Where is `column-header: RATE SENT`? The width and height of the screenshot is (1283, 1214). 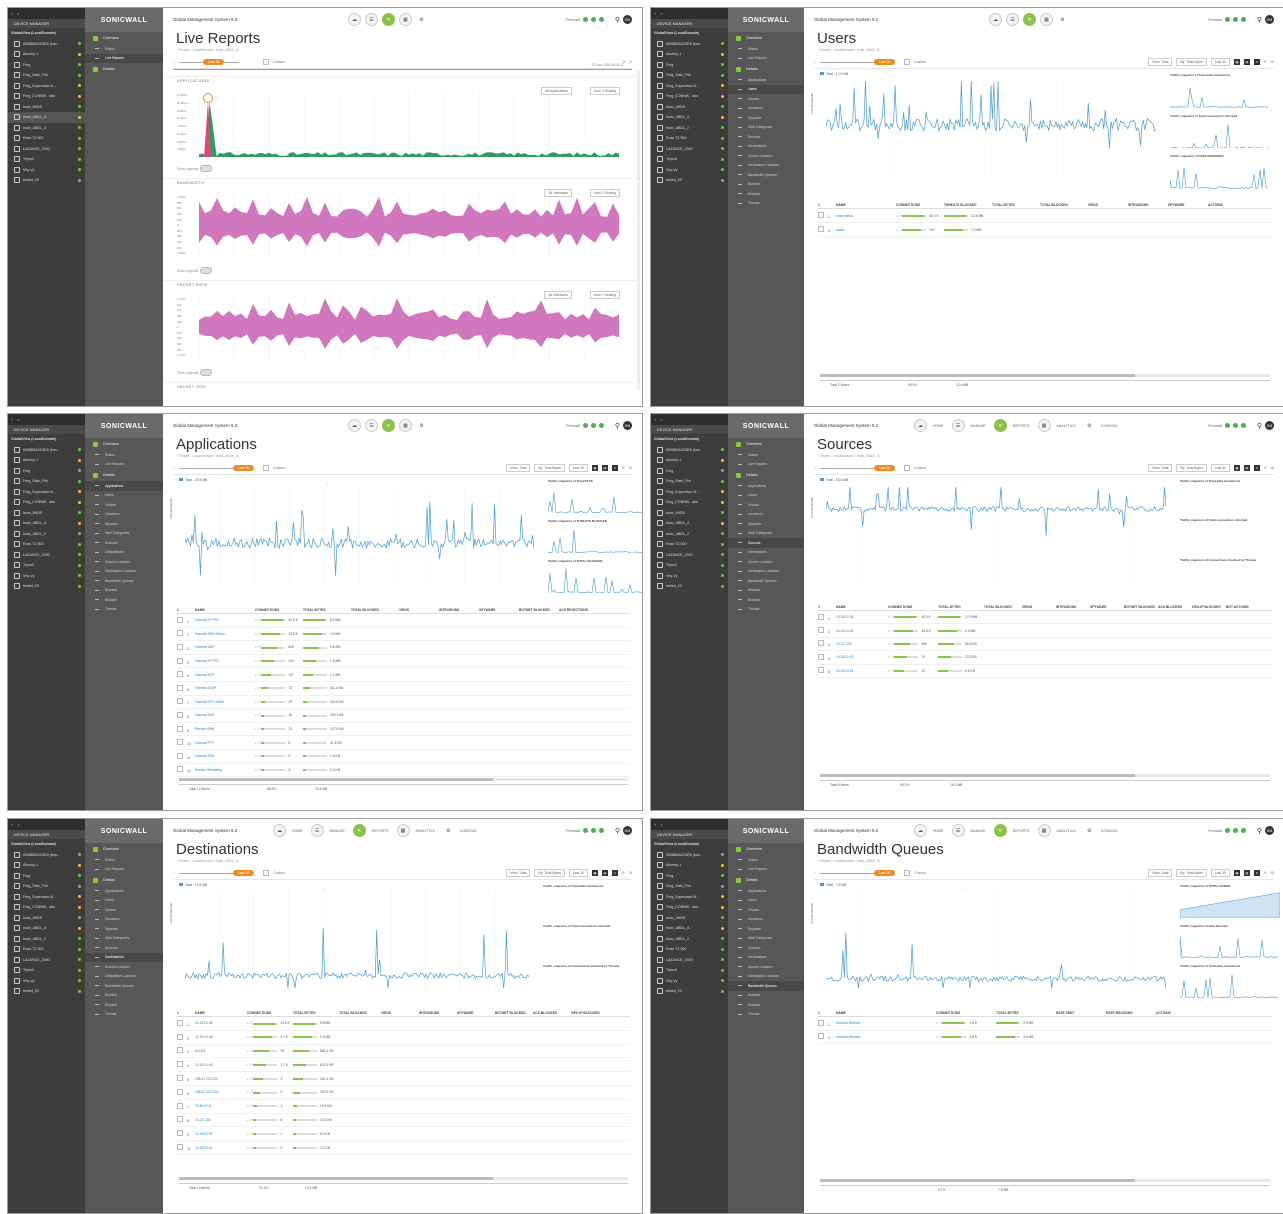 column-header: RATE SENT is located at coordinates (1081, 1013).